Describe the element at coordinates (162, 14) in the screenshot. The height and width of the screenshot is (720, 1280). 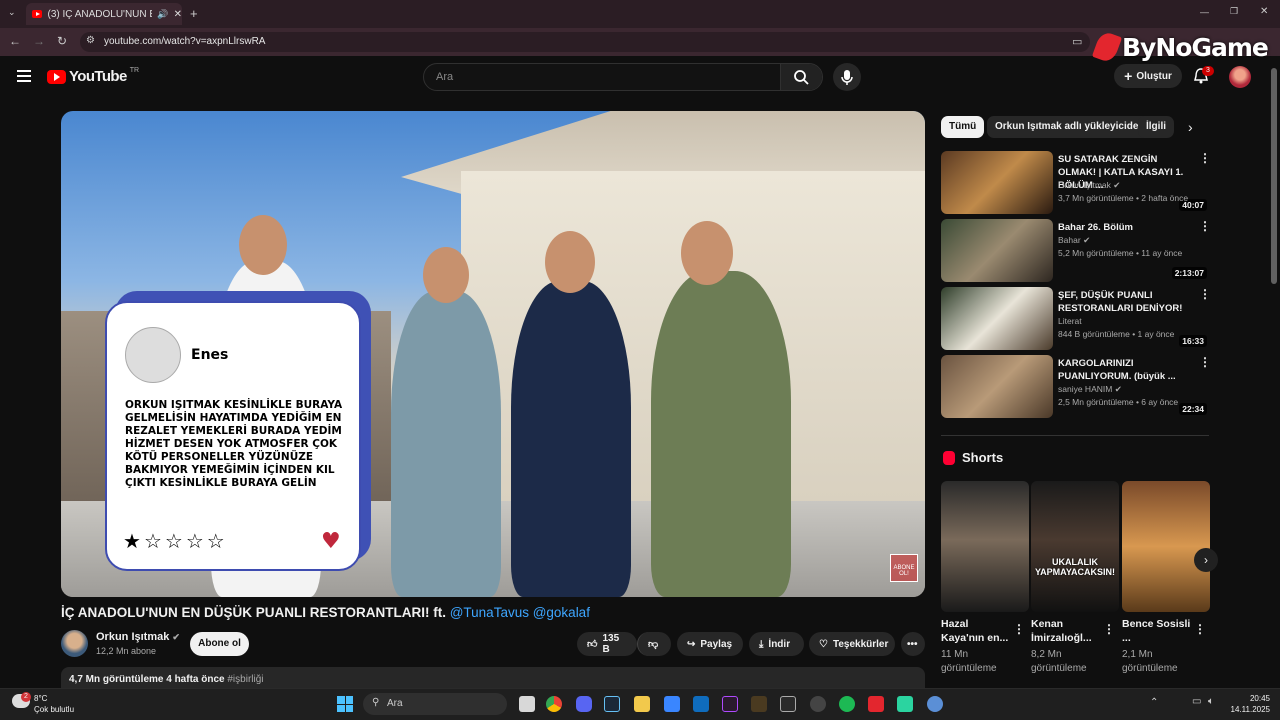
I see `tab-audio-icon: 🔊` at that location.